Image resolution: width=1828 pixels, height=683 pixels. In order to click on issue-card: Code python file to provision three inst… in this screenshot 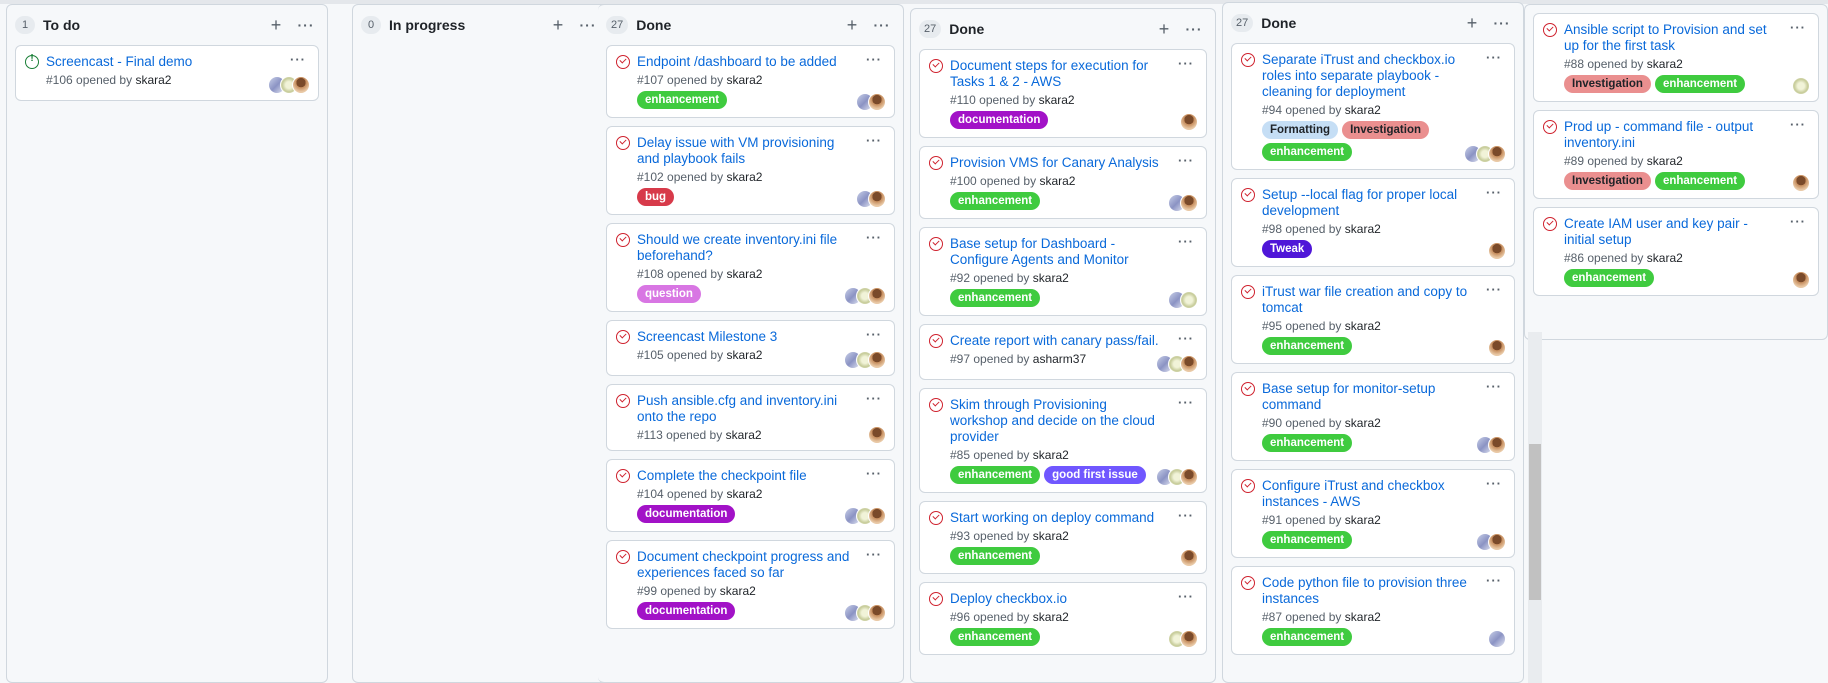, I will do `click(1373, 610)`.